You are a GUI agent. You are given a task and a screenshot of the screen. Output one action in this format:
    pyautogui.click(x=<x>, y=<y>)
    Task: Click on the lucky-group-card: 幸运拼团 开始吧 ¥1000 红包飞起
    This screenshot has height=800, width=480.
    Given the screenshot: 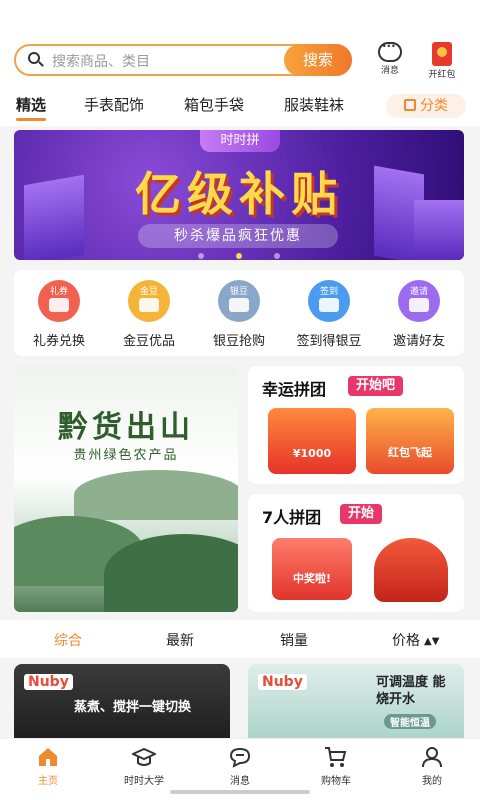 What is the action you would take?
    pyautogui.click(x=356, y=425)
    